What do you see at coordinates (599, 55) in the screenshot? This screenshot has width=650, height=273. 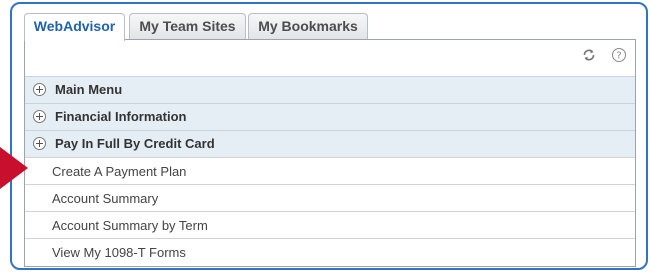 I see `panel-toolbar: ?` at bounding box center [599, 55].